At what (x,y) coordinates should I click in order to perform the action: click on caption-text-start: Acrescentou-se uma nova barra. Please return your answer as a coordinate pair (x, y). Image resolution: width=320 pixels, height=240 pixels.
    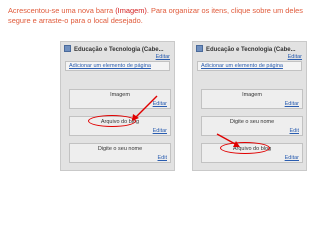
    Looking at the image, I should click on (62, 10).